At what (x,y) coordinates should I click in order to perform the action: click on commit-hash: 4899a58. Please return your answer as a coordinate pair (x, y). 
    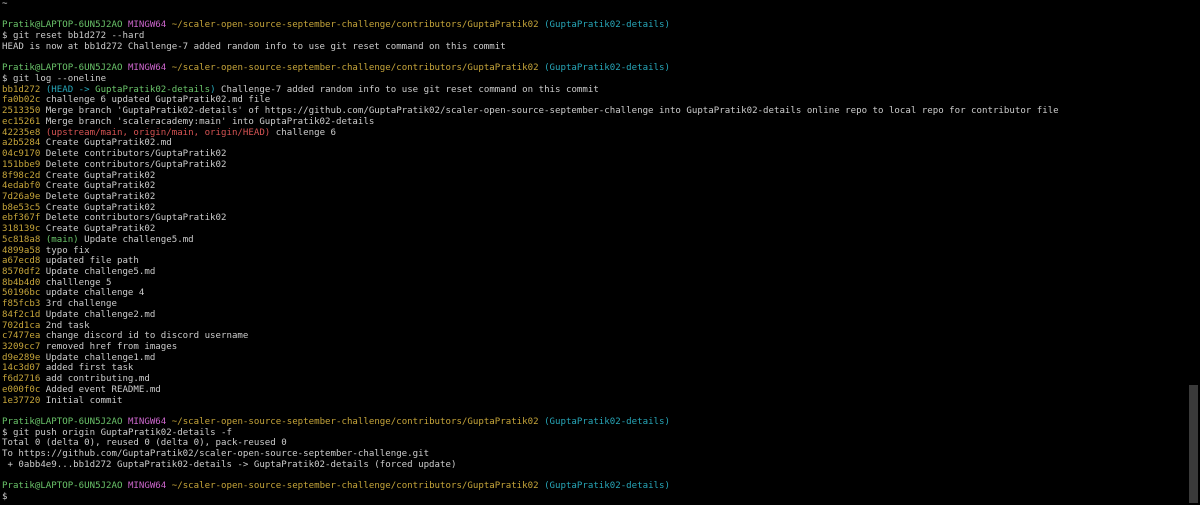
    Looking at the image, I should click on (21, 250).